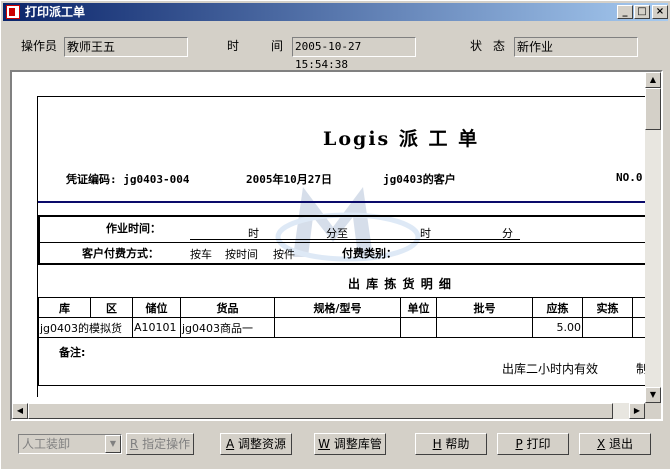 This screenshot has height=470, width=671. Describe the element at coordinates (55, 12) in the screenshot. I see `window-title: 打印派工单` at that location.